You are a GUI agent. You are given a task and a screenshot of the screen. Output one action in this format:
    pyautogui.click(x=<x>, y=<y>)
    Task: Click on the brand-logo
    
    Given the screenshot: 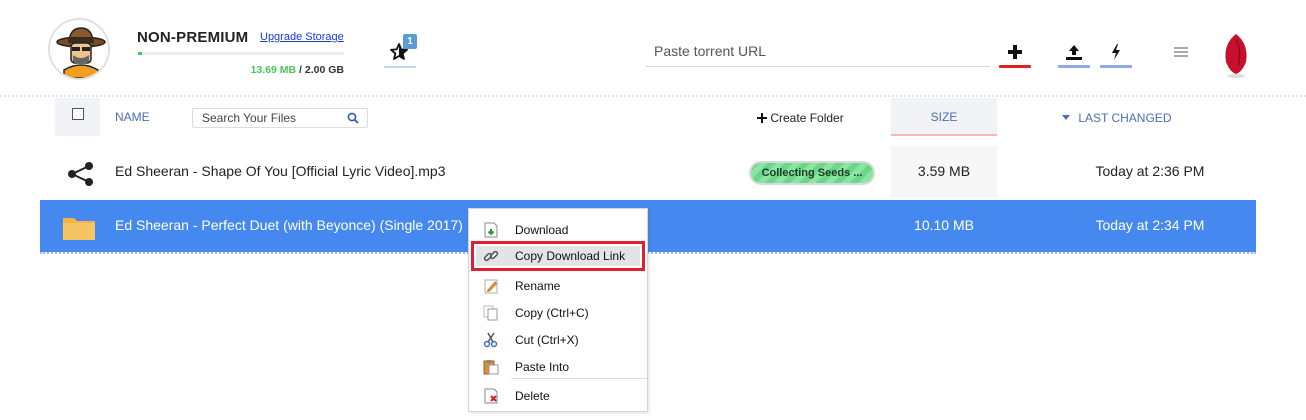 What is the action you would take?
    pyautogui.click(x=1236, y=55)
    